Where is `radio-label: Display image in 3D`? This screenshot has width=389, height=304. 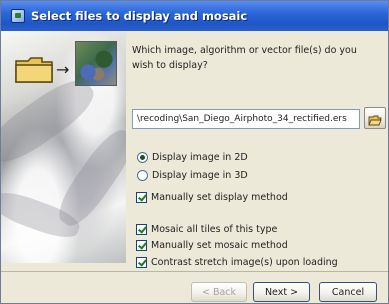 radio-label: Display image in 3D is located at coordinates (200, 175).